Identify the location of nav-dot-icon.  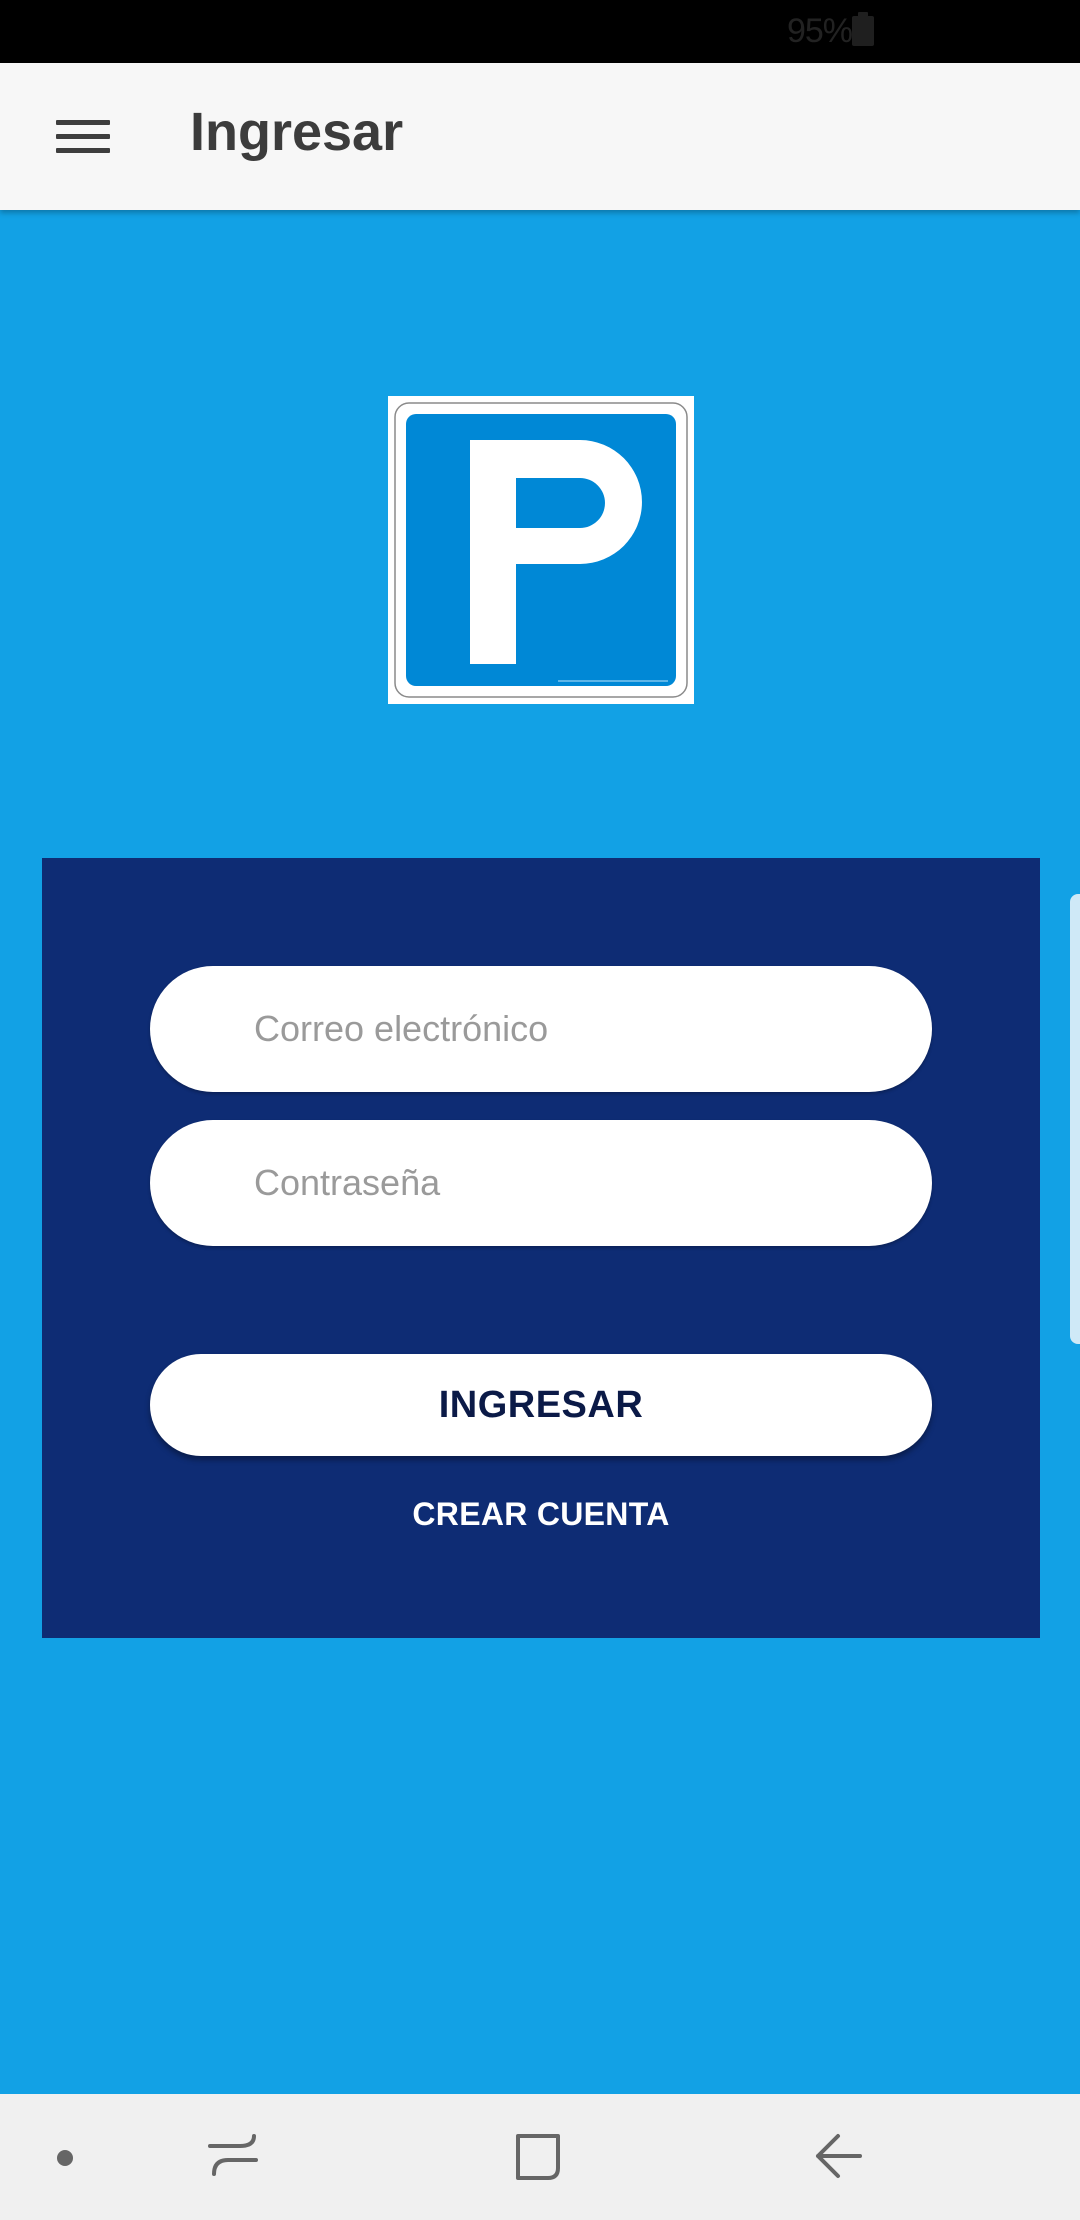
(65, 2158).